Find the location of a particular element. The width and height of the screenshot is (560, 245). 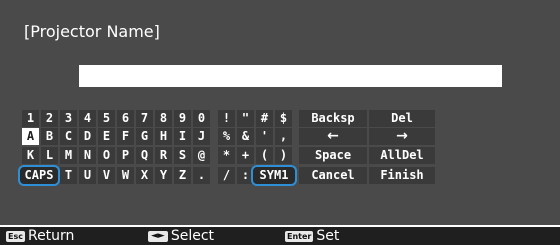

space-key: Space is located at coordinates (333, 155).